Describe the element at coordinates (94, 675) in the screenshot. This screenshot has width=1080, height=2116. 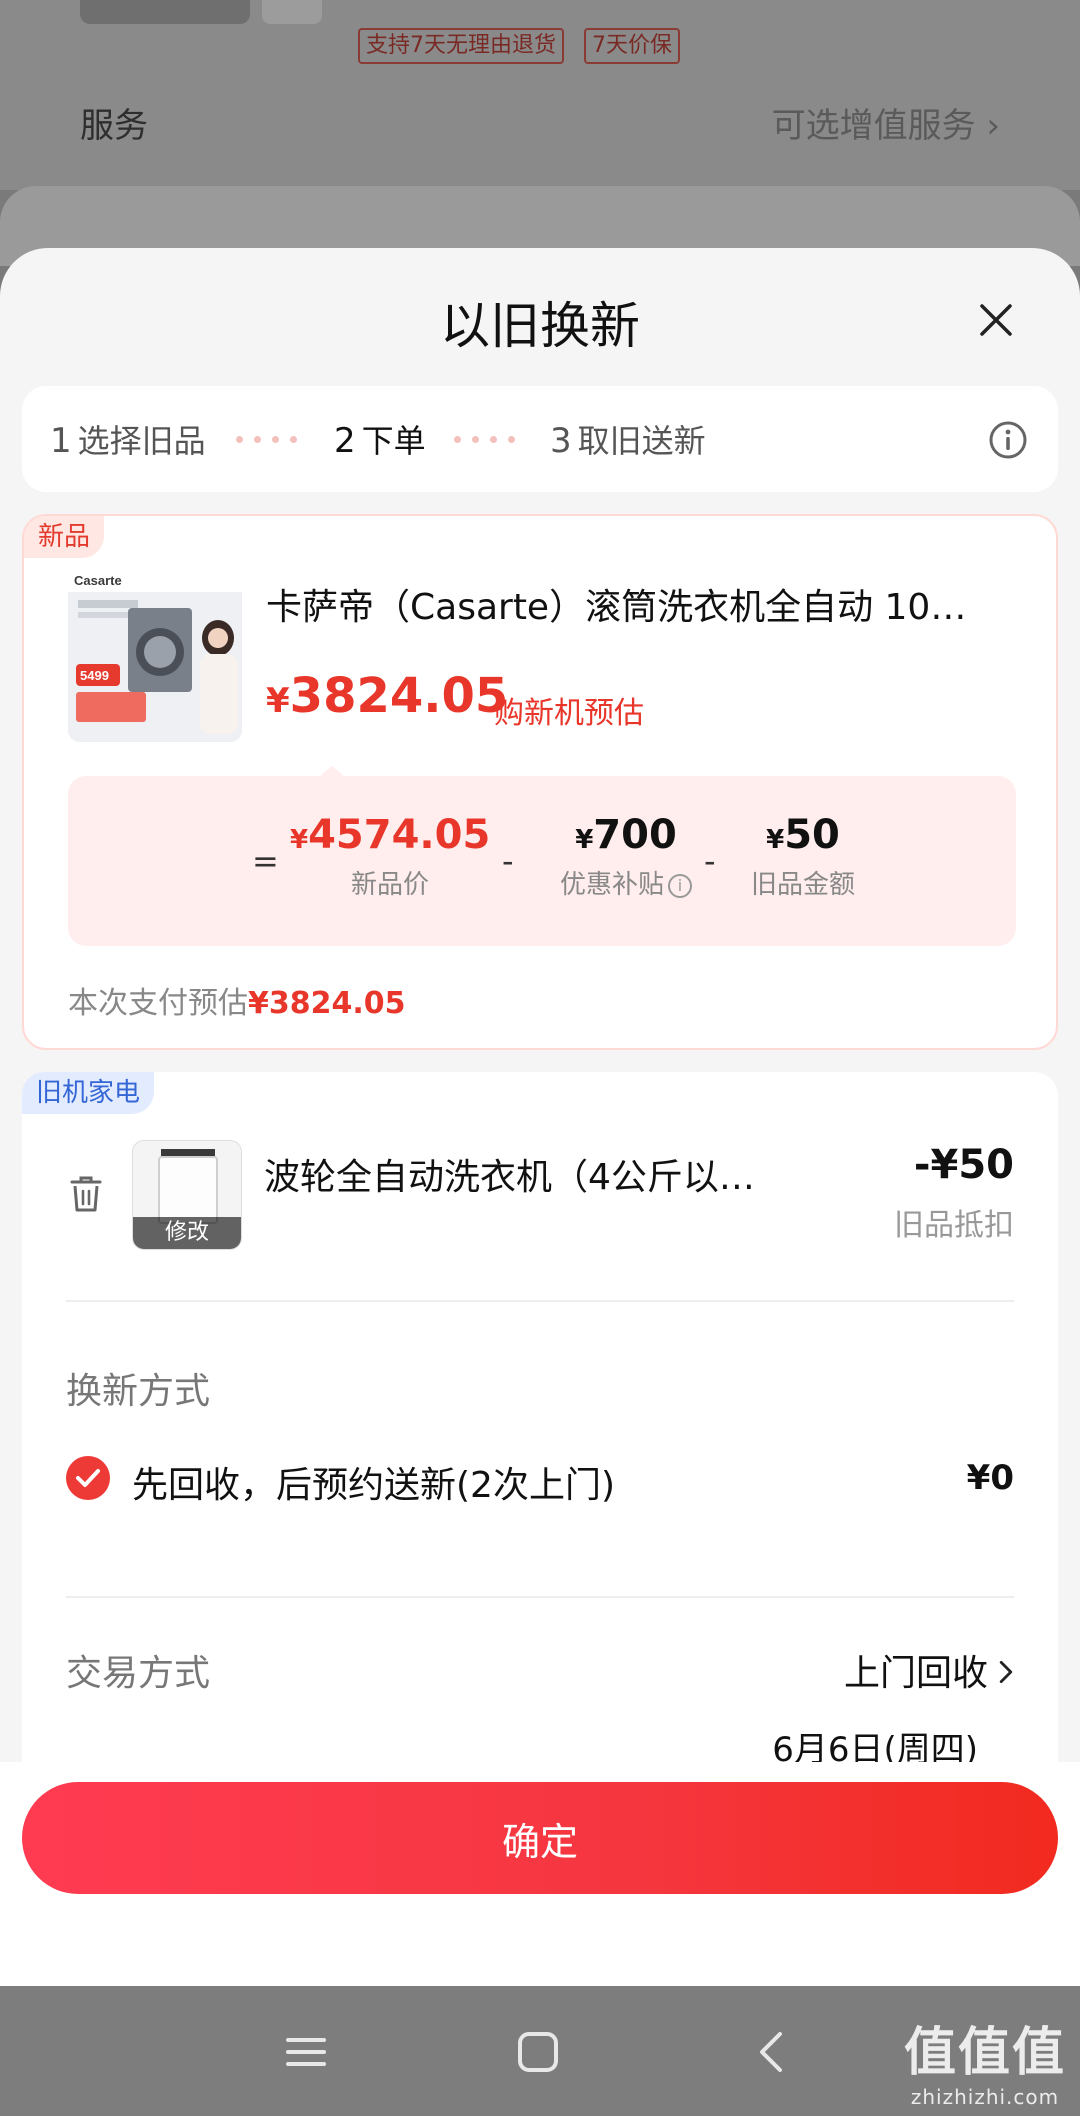
I see `image-price-text: 5499` at that location.